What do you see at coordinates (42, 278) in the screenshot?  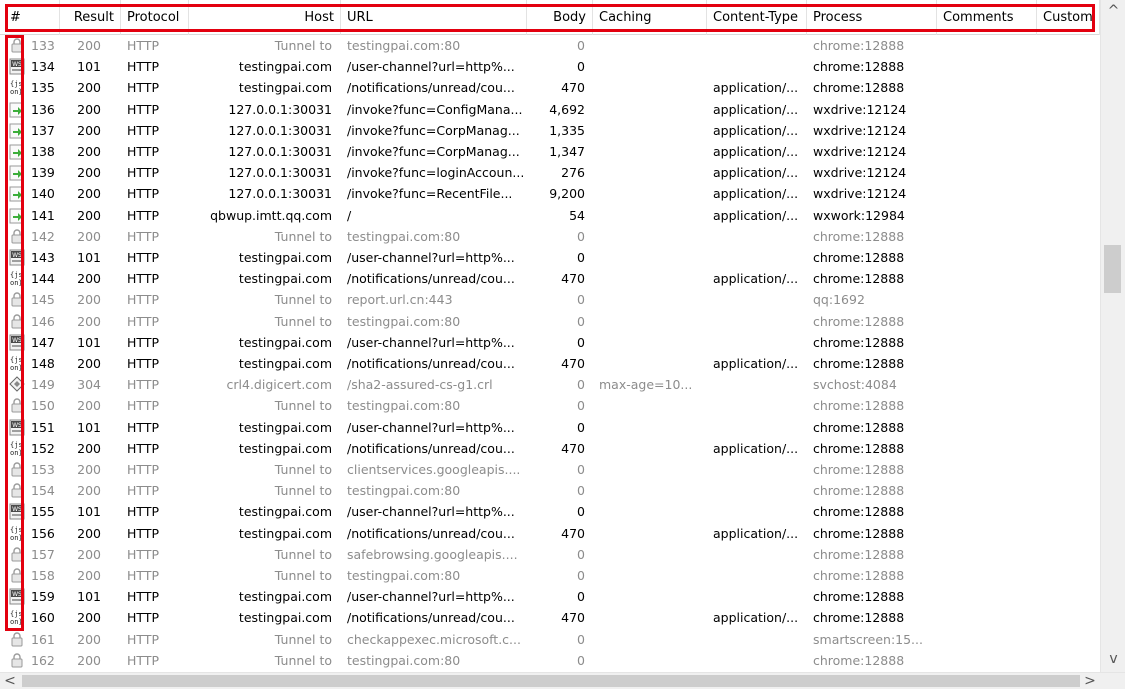 I see `cell-id: 144` at bounding box center [42, 278].